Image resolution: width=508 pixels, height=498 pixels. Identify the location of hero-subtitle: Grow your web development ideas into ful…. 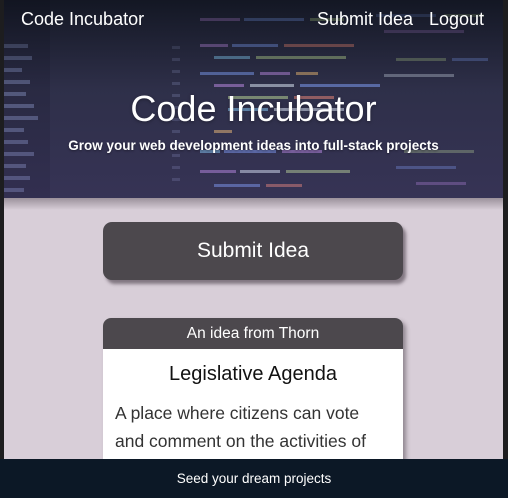
(253, 145).